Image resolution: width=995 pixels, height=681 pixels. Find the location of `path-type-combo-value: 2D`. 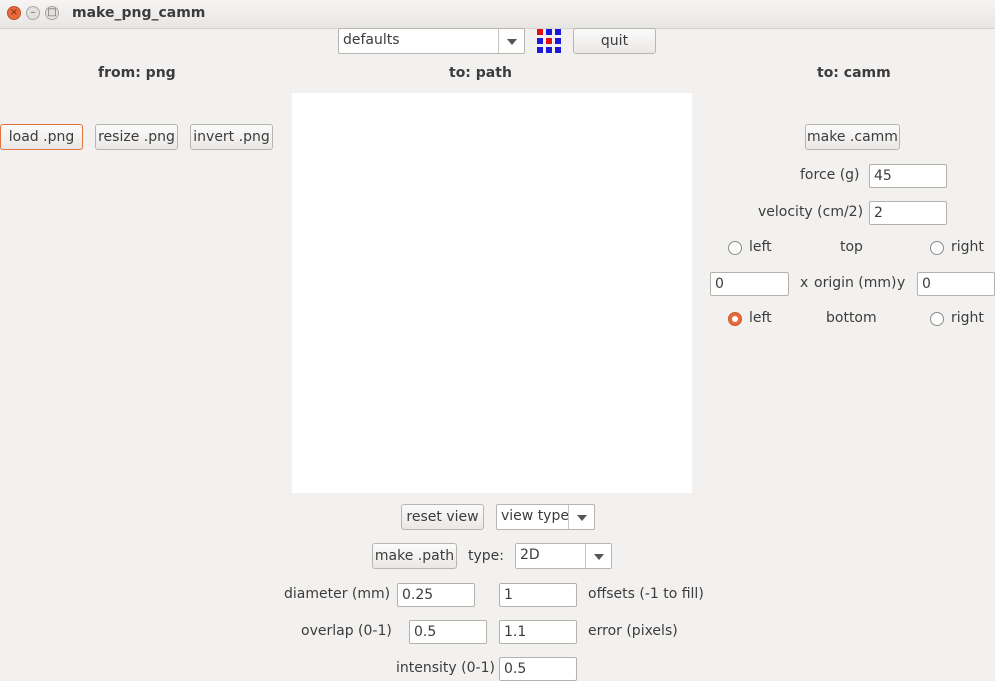

path-type-combo-value: 2D is located at coordinates (530, 555).